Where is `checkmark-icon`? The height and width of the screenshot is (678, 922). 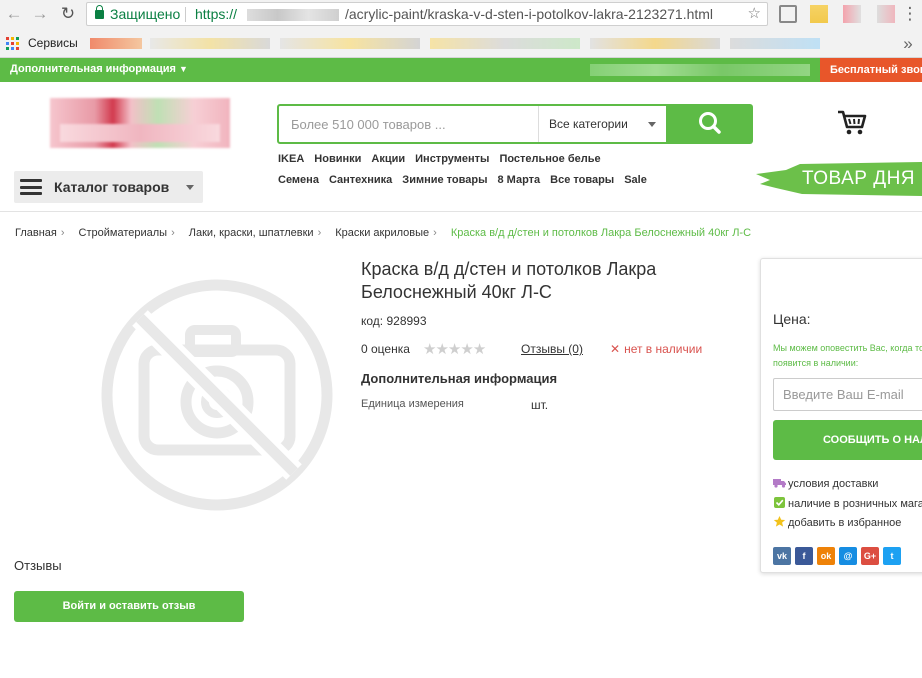 checkmark-icon is located at coordinates (779, 502).